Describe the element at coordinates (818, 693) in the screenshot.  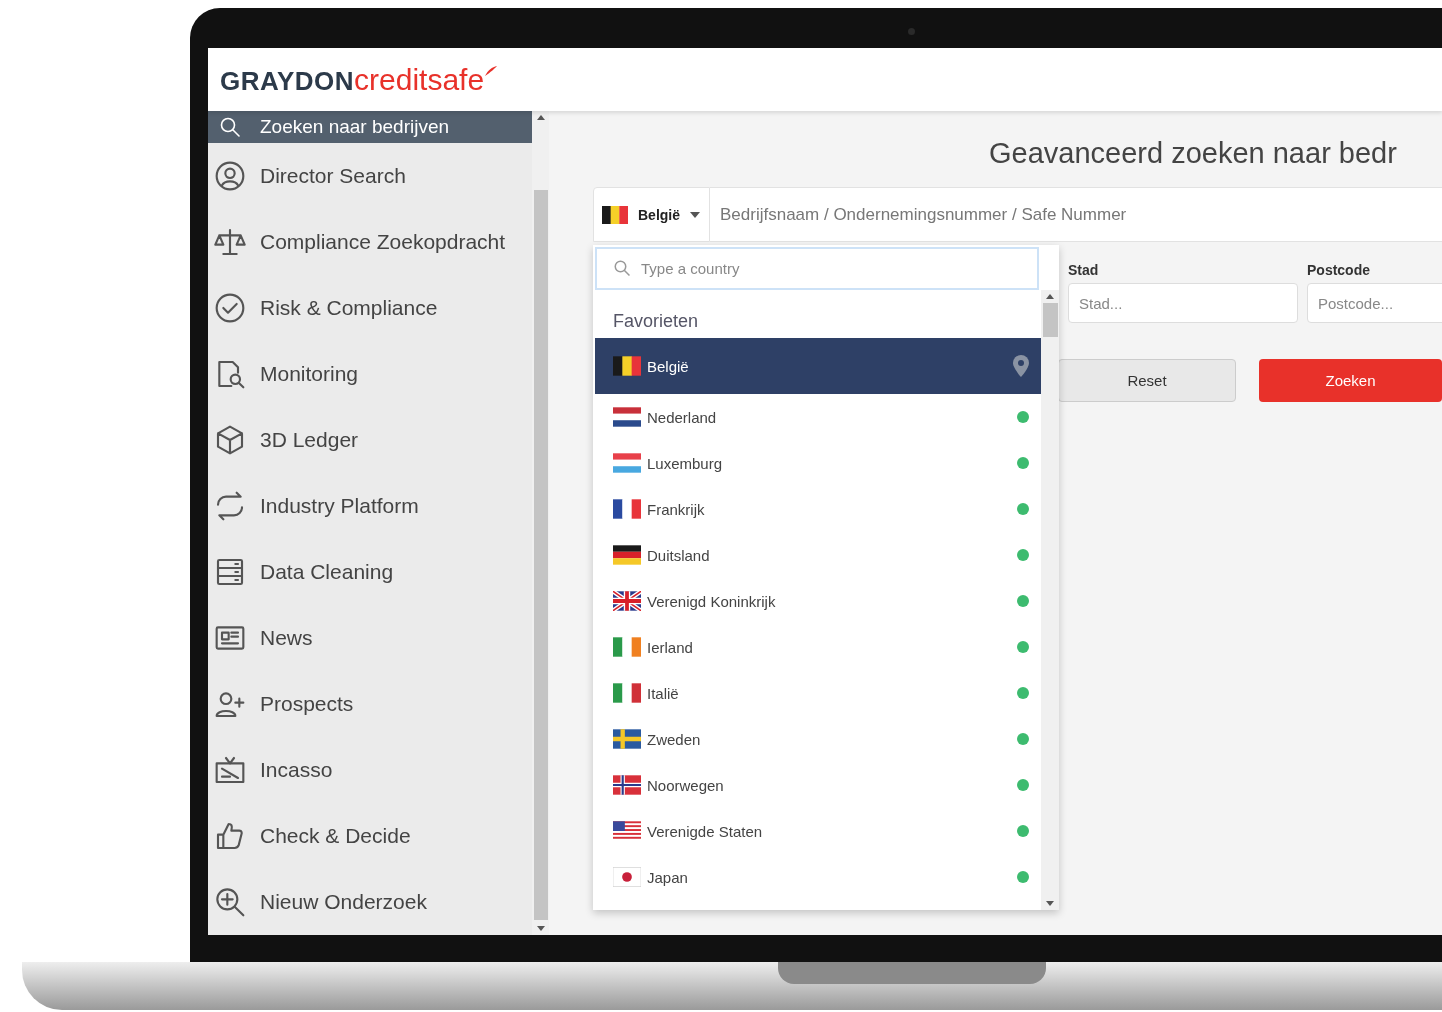
I see `country-option: Italië` at that location.